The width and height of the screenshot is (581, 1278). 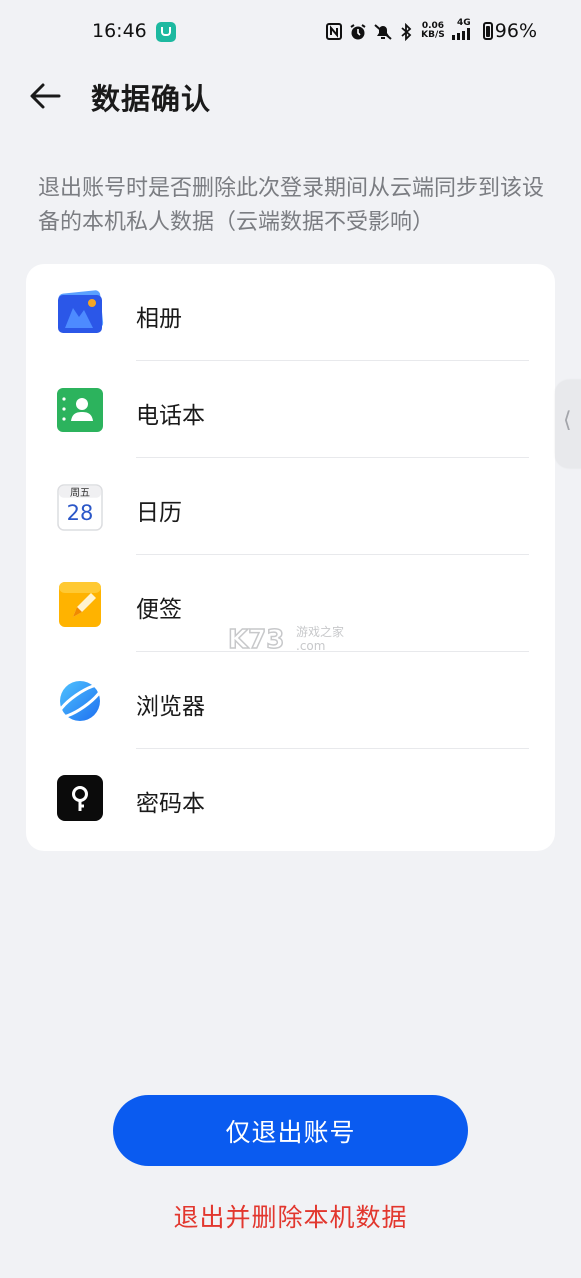 I want to click on list-item-browser: 浏览器, so click(x=290, y=700).